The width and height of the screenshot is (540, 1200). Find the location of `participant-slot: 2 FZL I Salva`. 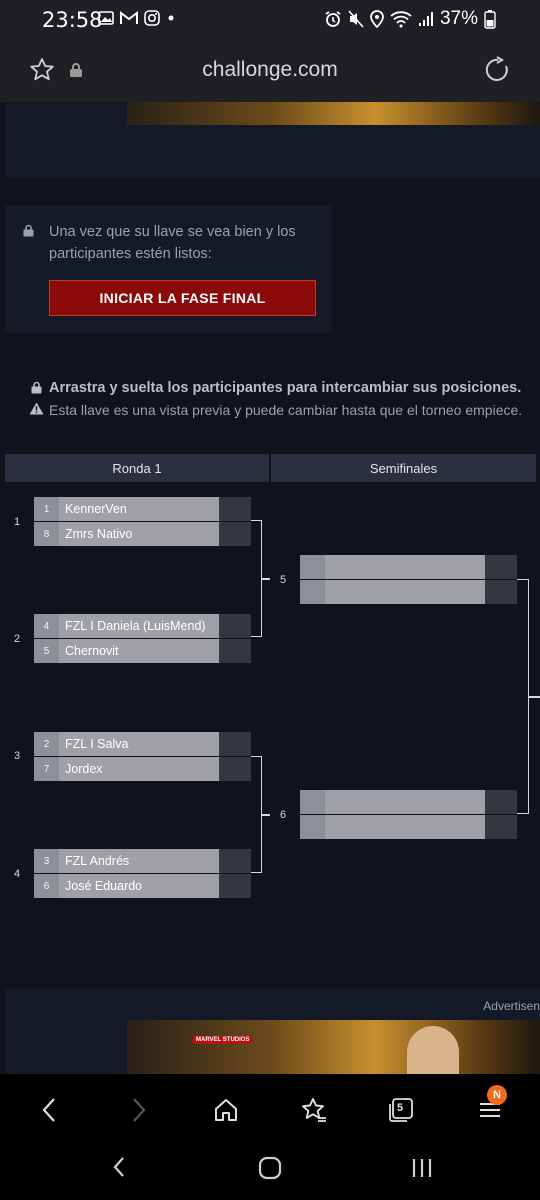

participant-slot: 2 FZL I Salva is located at coordinates (142, 744).